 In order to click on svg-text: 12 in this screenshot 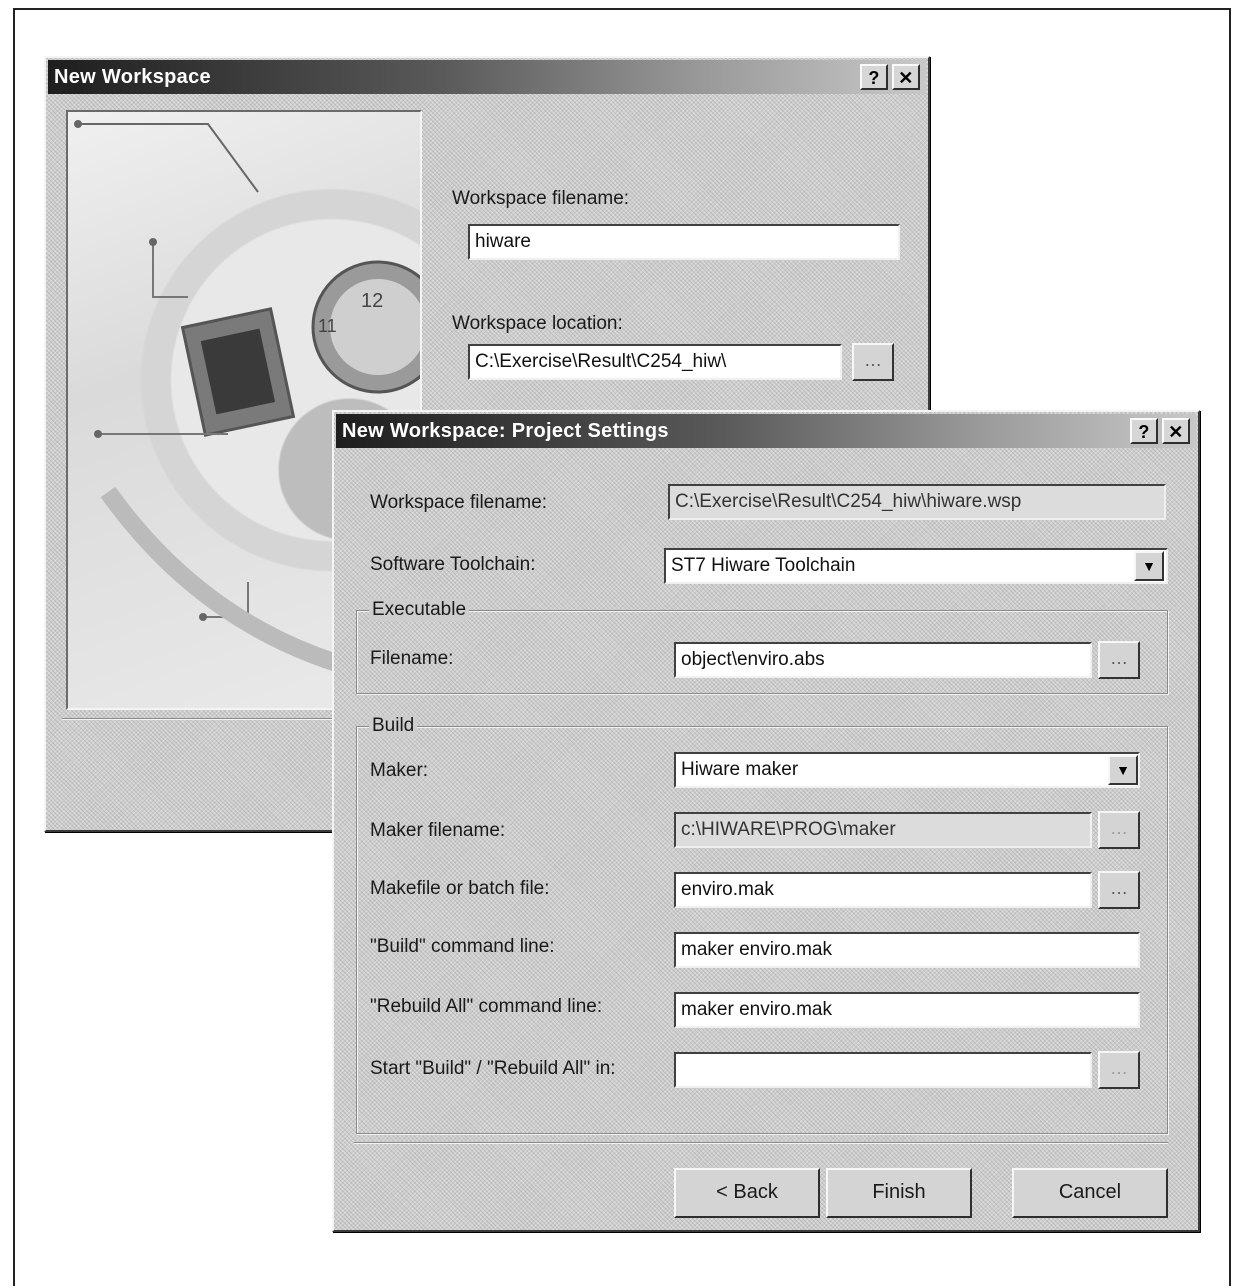, I will do `click(372, 301)`.